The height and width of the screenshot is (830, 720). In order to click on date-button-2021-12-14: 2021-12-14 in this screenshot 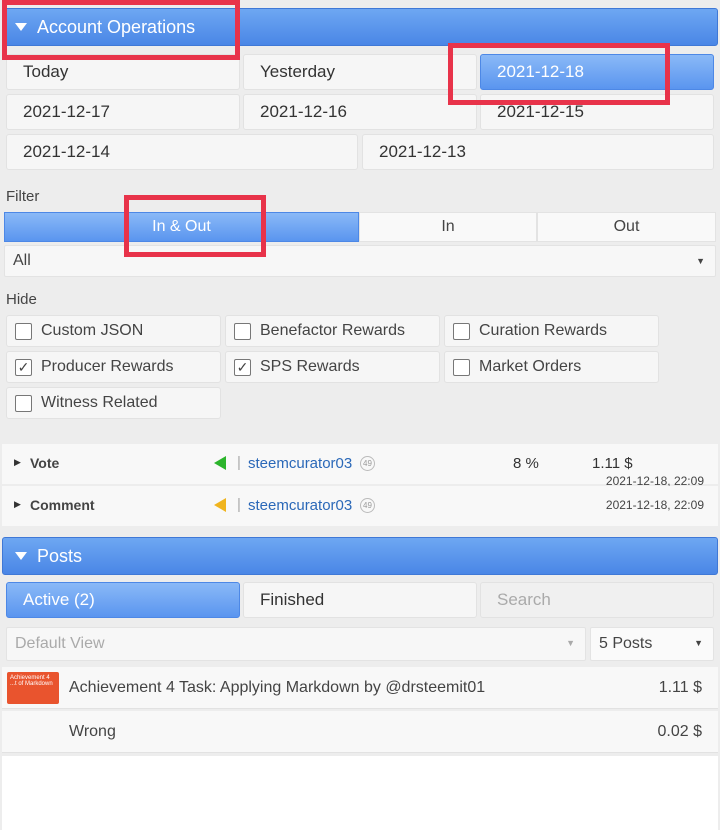, I will do `click(182, 152)`.